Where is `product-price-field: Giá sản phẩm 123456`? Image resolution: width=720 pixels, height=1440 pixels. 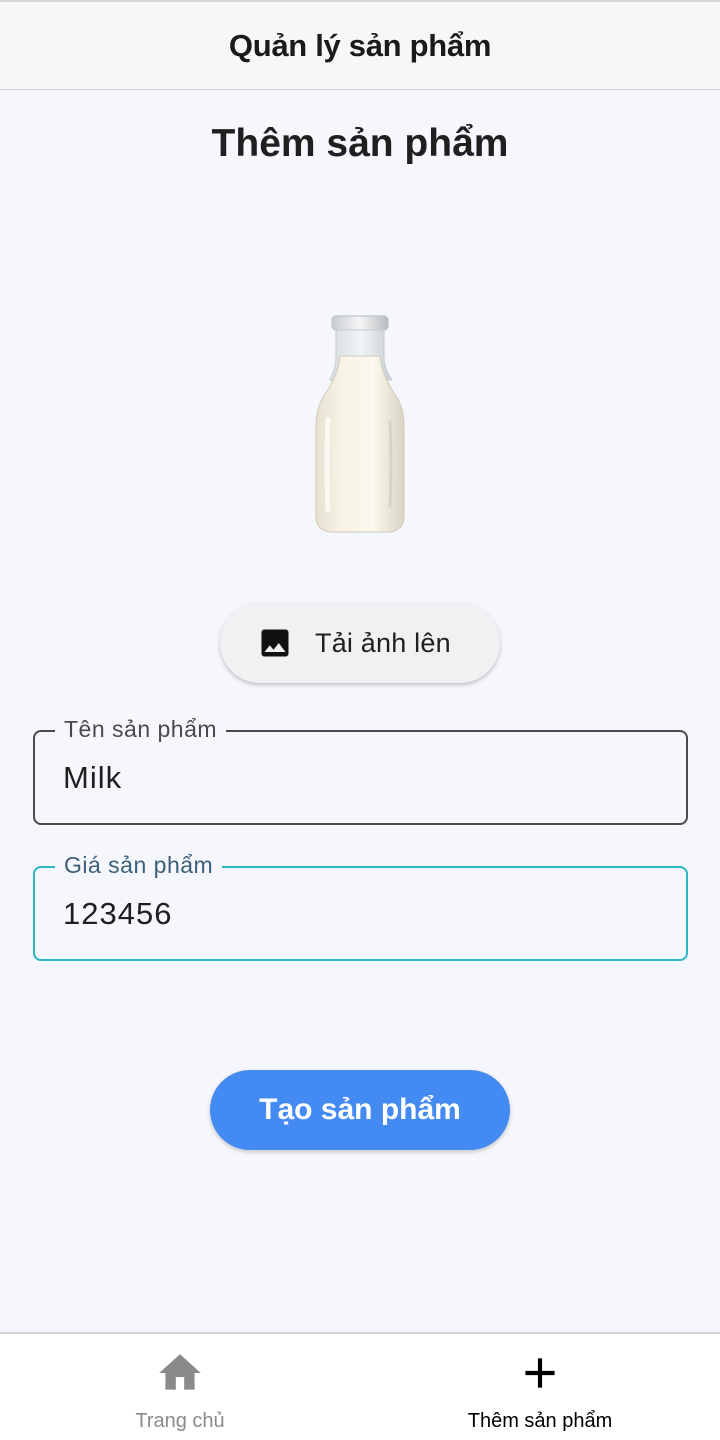
product-price-field: Giá sản phẩm 123456 is located at coordinates (360, 906).